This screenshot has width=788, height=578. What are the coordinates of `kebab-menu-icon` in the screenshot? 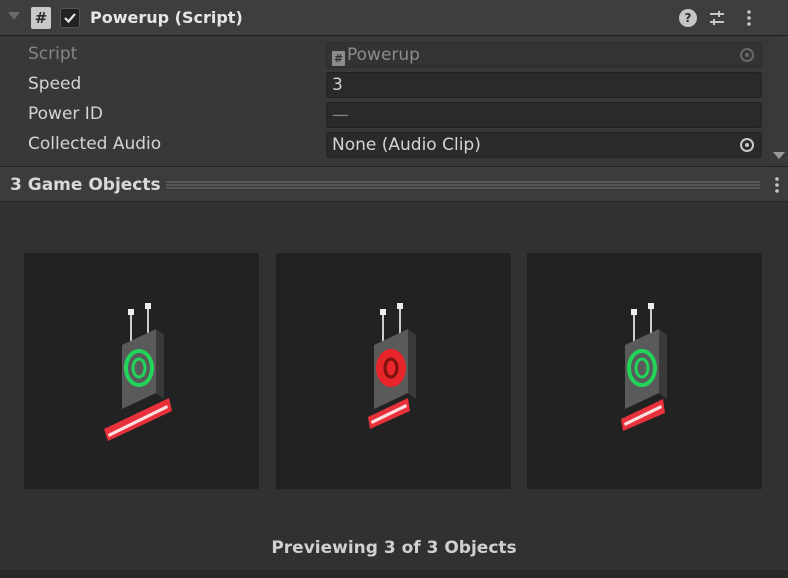 It's located at (749, 18).